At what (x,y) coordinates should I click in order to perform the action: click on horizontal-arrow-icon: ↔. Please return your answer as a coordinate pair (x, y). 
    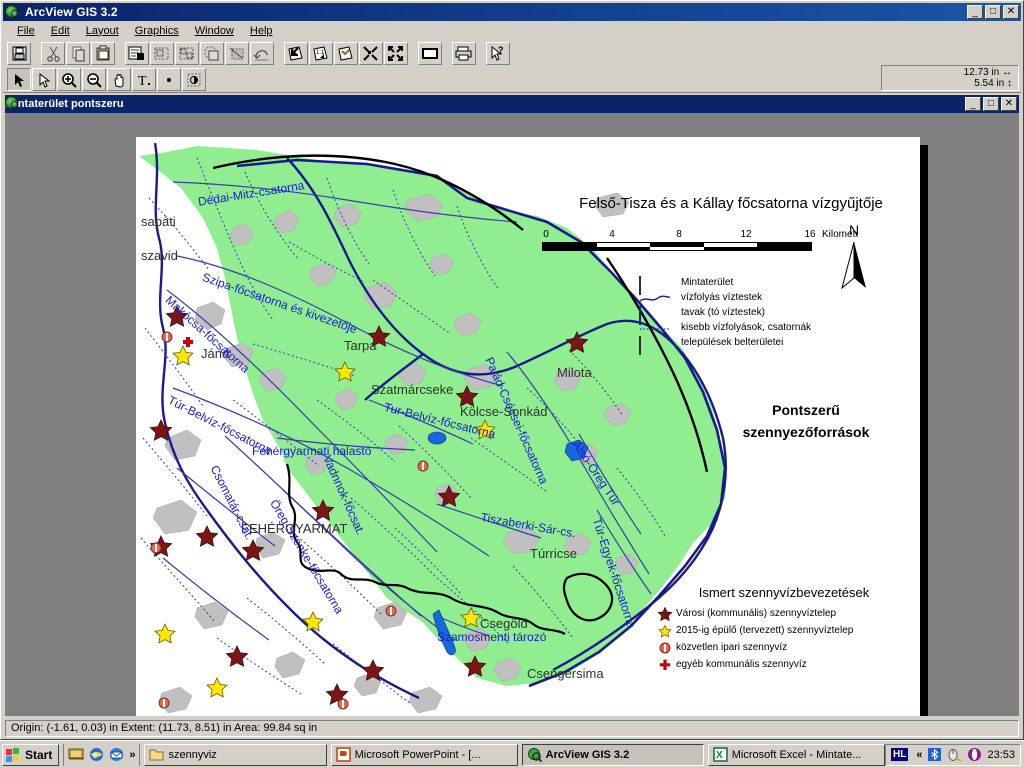
    Looking at the image, I should click on (1007, 72).